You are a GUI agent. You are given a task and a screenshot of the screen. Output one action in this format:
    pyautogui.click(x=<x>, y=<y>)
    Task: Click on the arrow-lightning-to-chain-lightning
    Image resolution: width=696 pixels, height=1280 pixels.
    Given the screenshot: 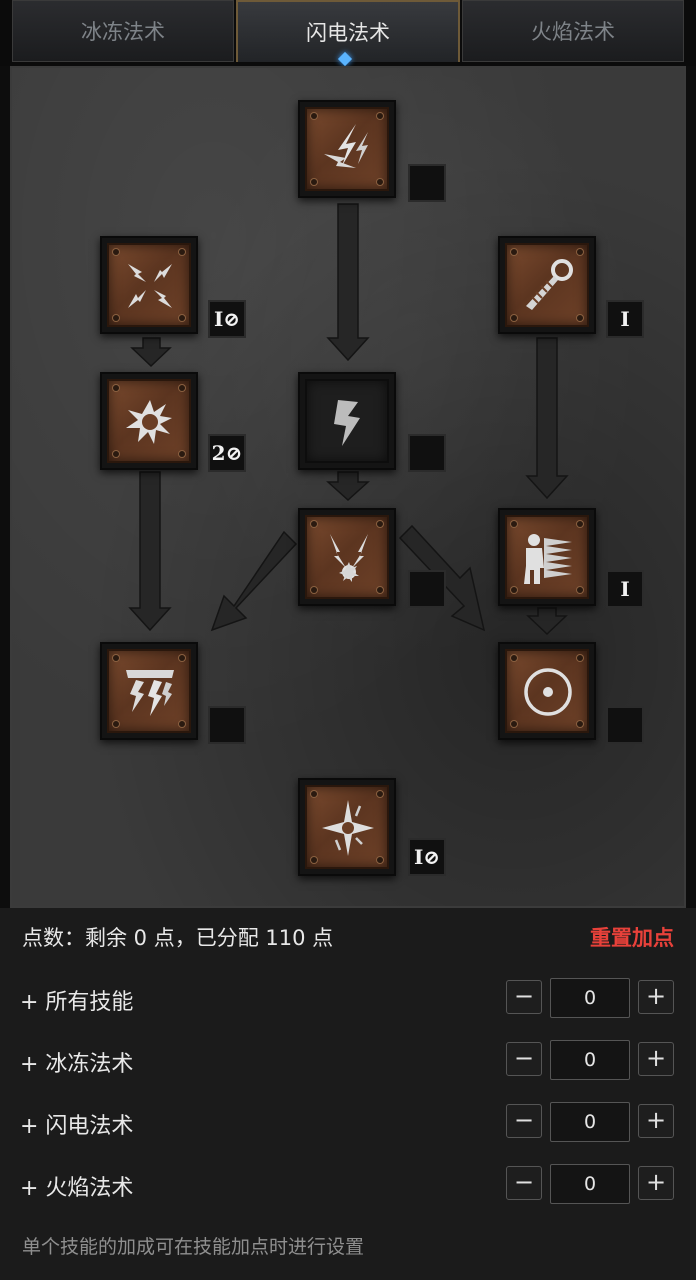 What is the action you would take?
    pyautogui.click(x=348, y=486)
    